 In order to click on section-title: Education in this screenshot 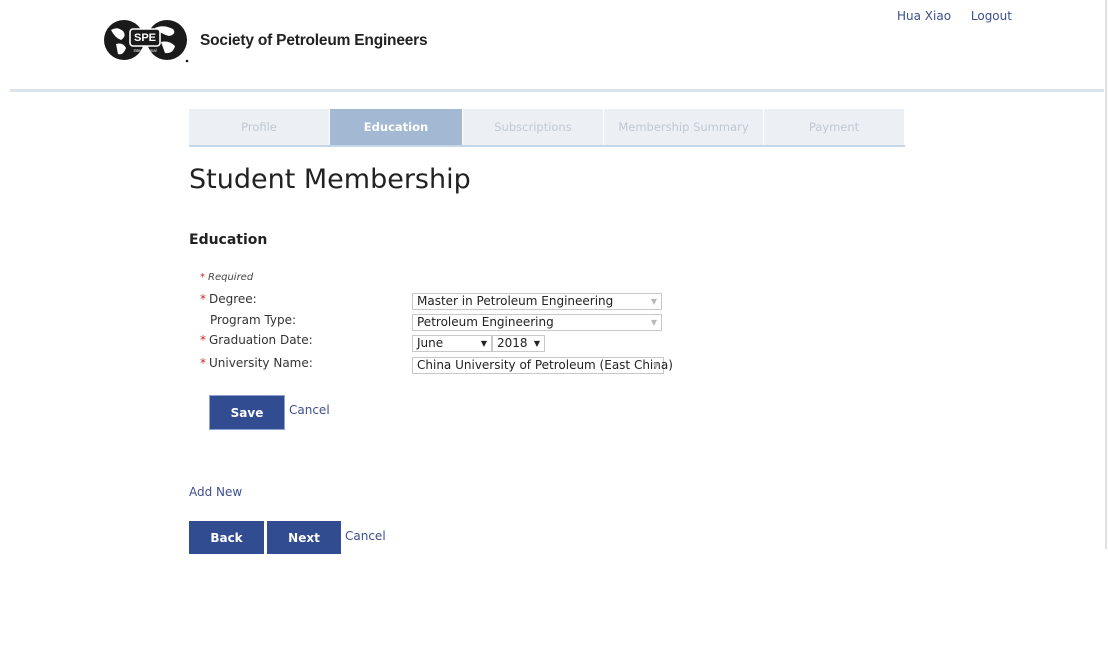, I will do `click(228, 240)`.